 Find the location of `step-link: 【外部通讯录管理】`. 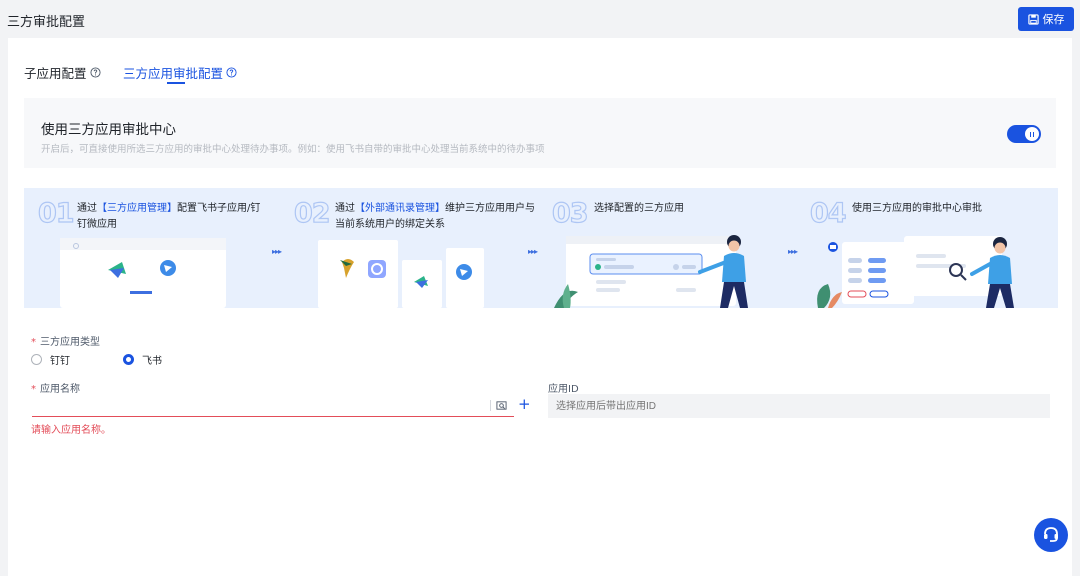

step-link: 【外部通讯录管理】 is located at coordinates (400, 208).